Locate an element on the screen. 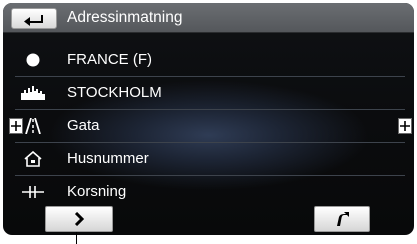 The width and height of the screenshot is (417, 244). list-item-intersection: Korsning is located at coordinates (210, 192).